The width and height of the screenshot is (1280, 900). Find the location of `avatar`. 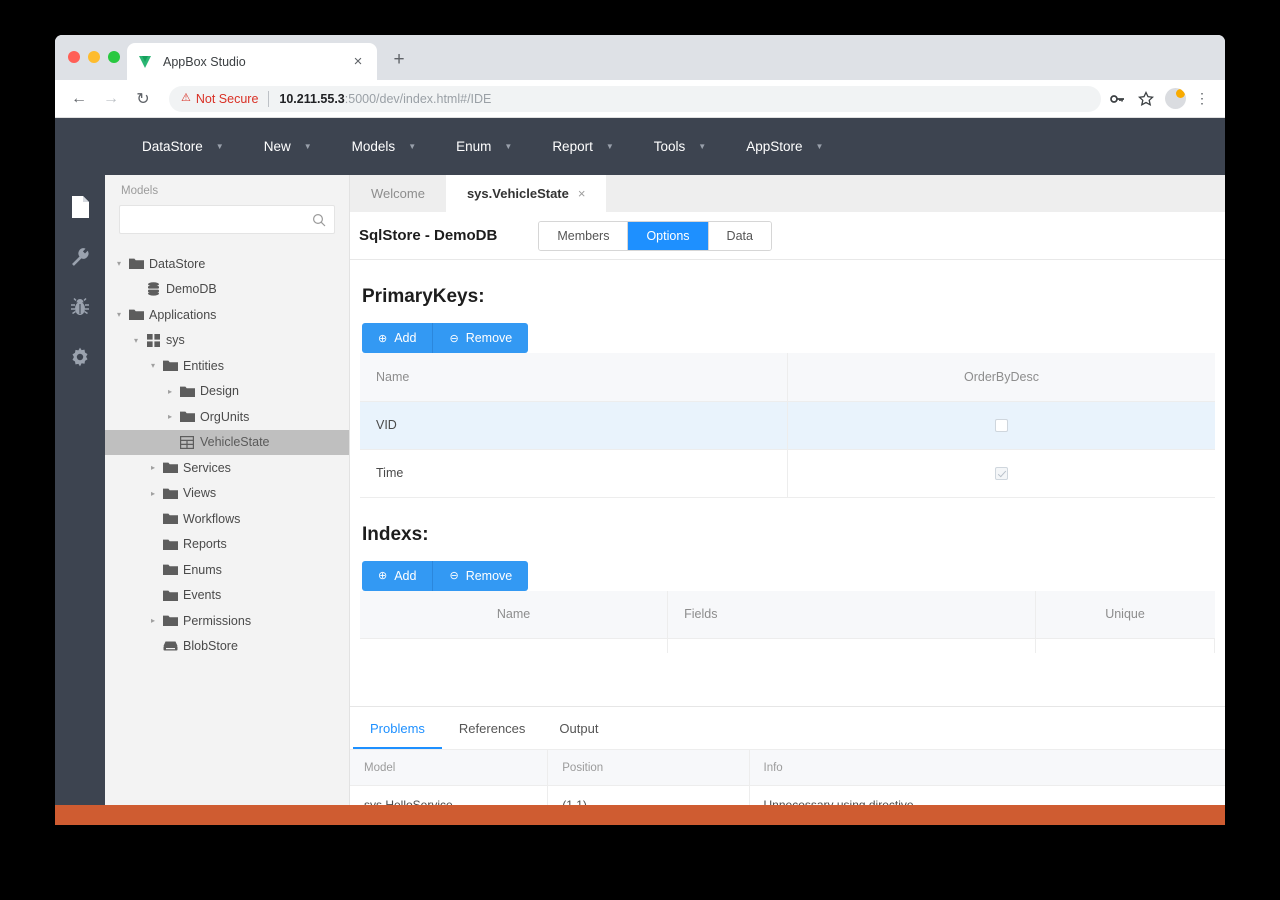

avatar is located at coordinates (1175, 98).